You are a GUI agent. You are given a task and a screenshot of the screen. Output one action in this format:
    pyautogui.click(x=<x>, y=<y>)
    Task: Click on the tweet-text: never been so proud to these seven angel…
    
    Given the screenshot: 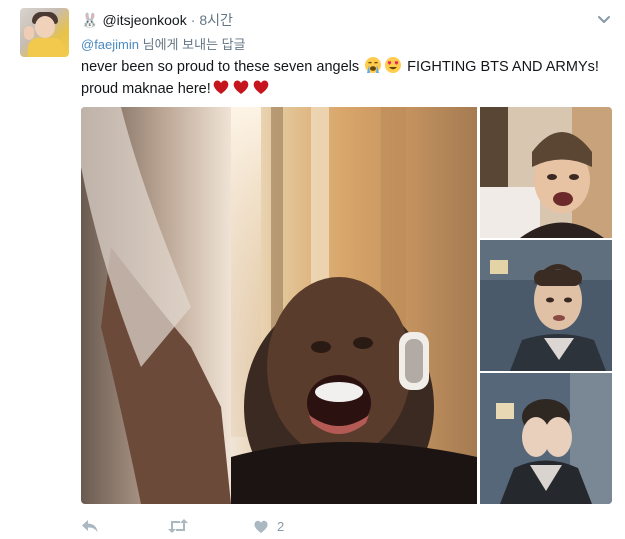 What is the action you would take?
    pyautogui.click(x=351, y=78)
    